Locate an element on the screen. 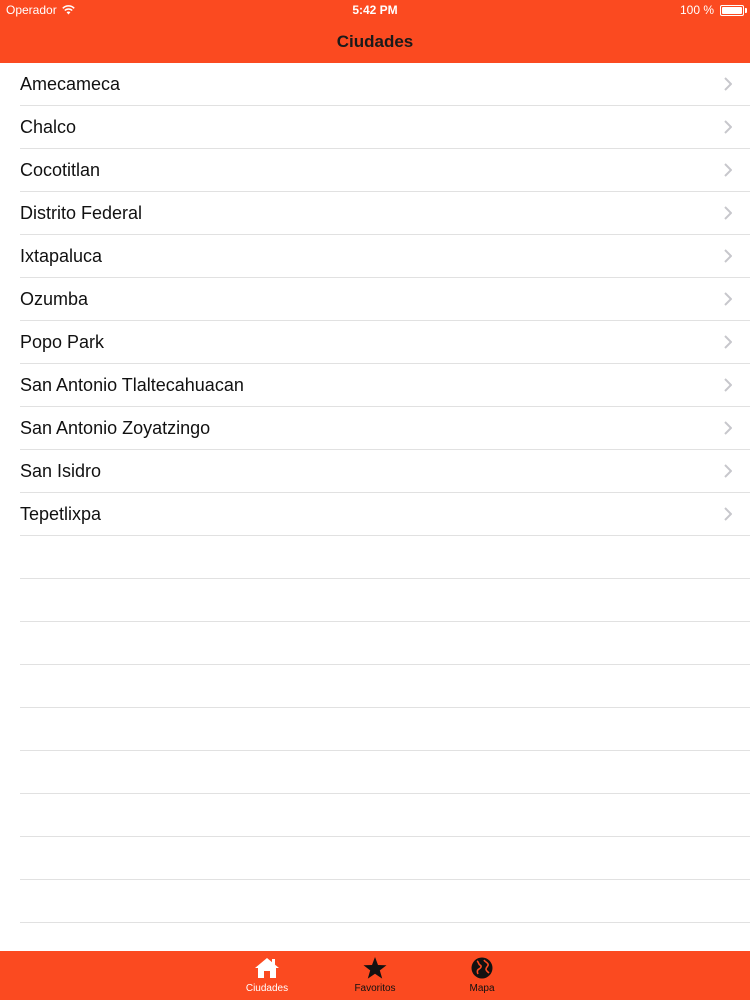 Image resolution: width=750 pixels, height=1000 pixels. city-row-san-antonio-tlaltecahuacan: San Antonio Tlaltecahuacan is located at coordinates (385, 385).